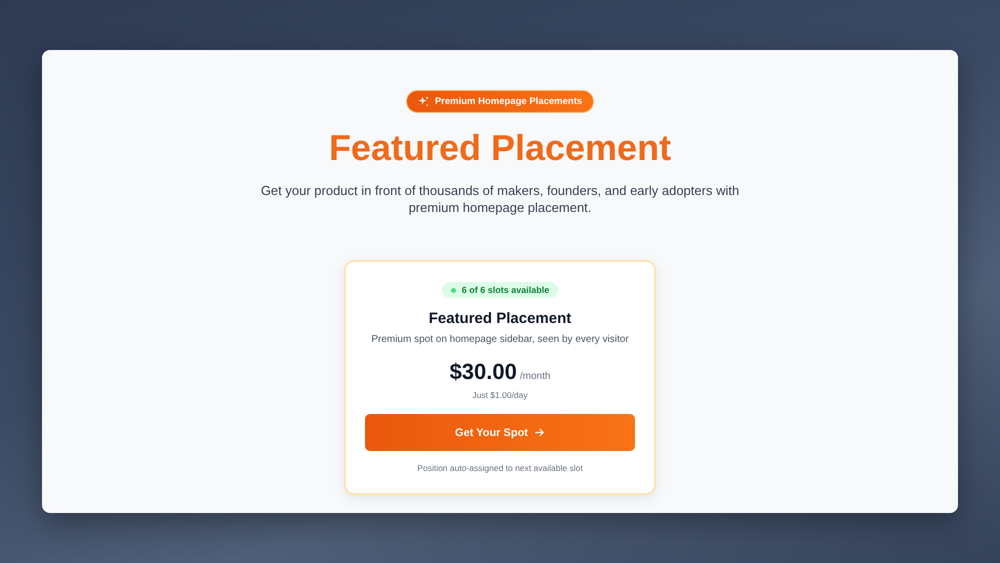 This screenshot has width=1000, height=563. What do you see at coordinates (506, 290) in the screenshot?
I see `availability-label: 6 of 6 slots available` at bounding box center [506, 290].